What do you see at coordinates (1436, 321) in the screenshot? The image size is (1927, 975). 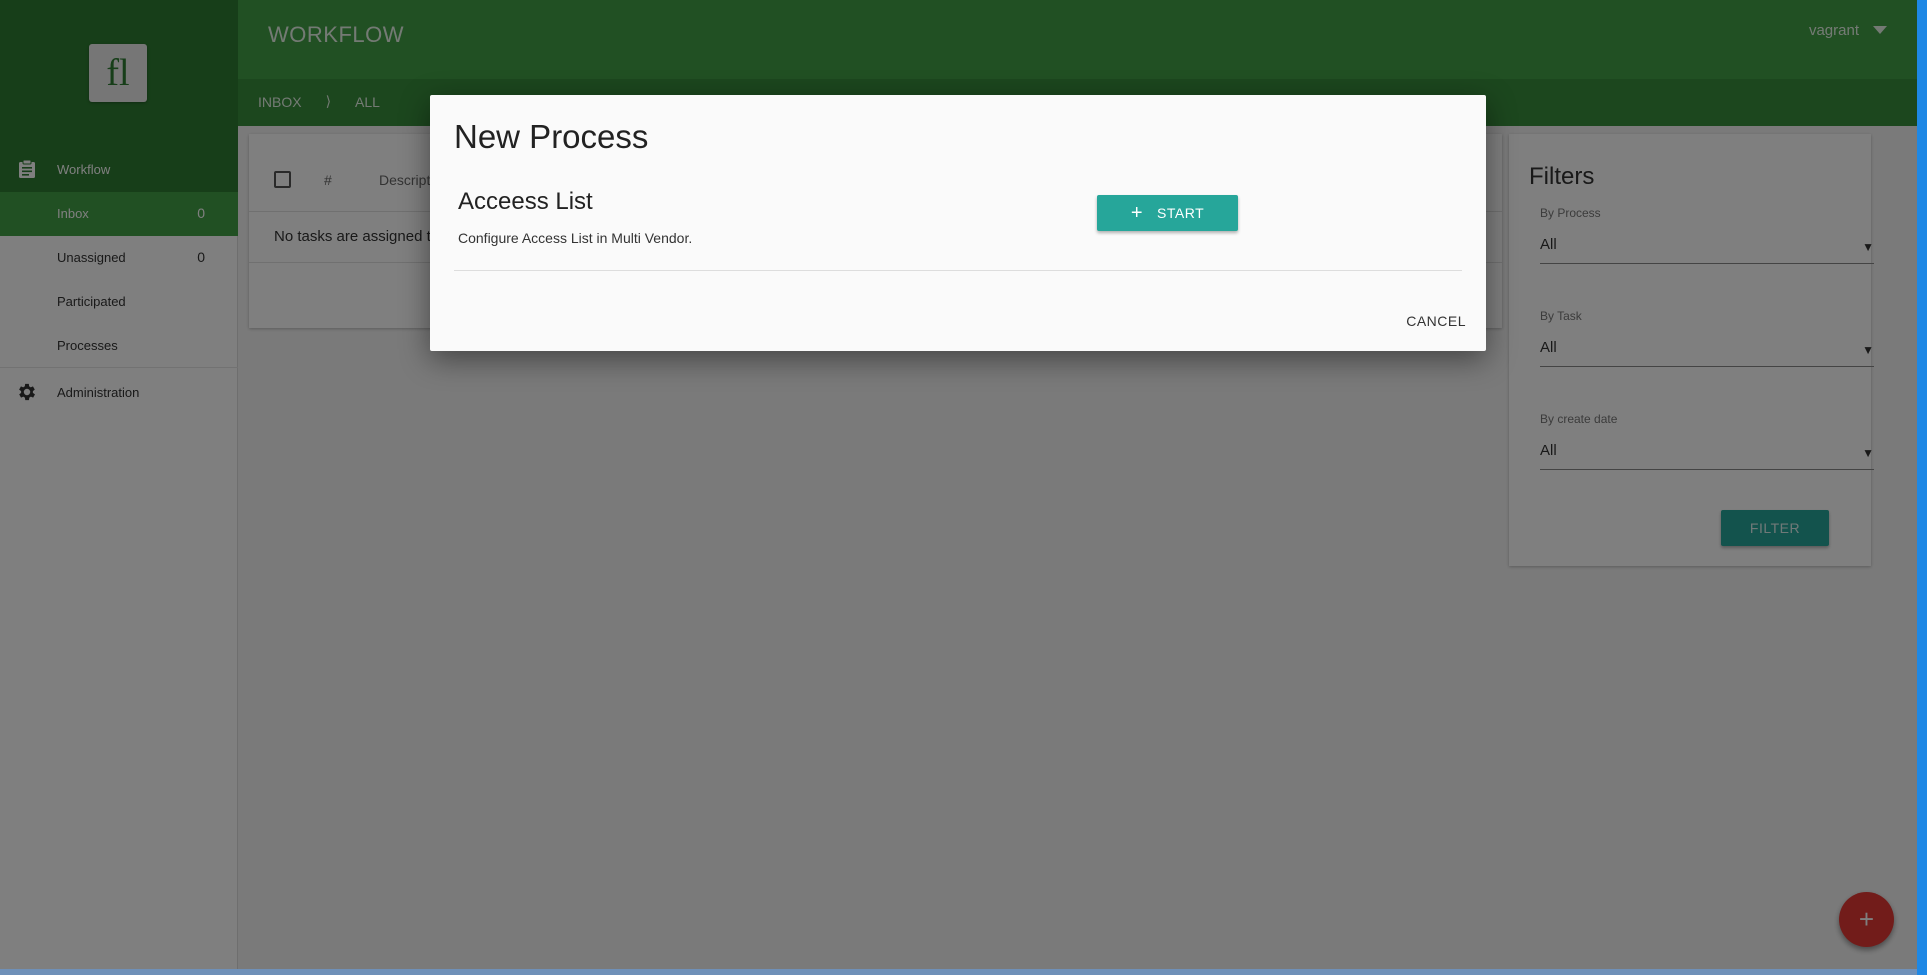 I see `cancel-button: CANCEL` at bounding box center [1436, 321].